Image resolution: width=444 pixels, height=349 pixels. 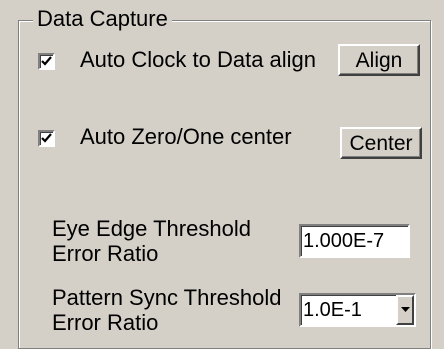 I want to click on chevron-down-icon, so click(x=405, y=309).